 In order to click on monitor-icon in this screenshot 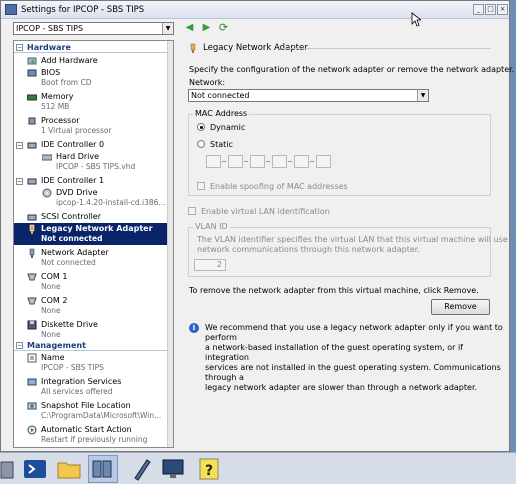, I will do `click(173, 468)`.